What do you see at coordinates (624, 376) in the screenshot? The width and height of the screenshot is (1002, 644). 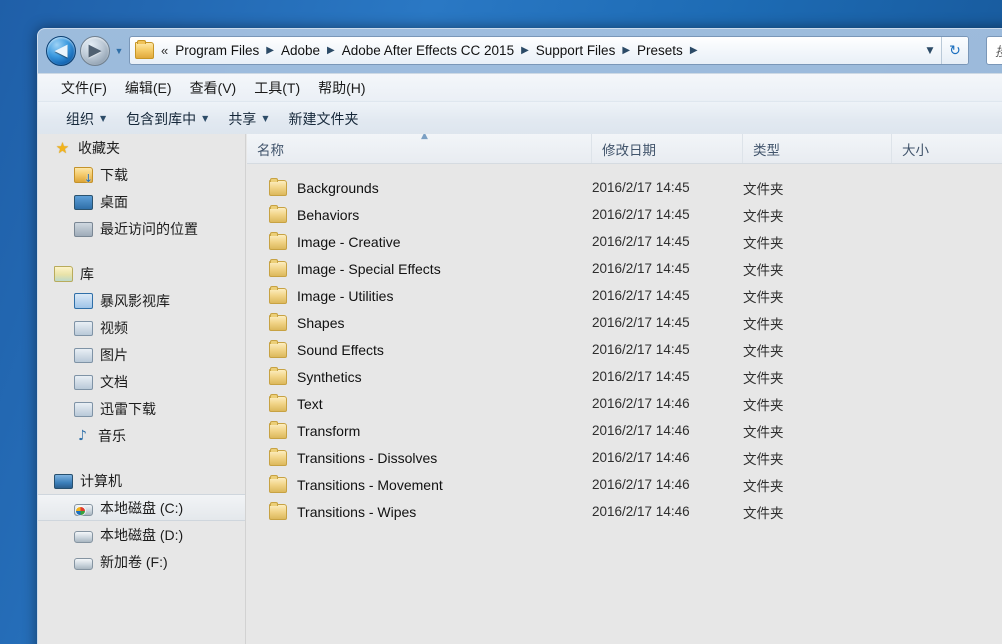 I see `table-row: Synthetics 2016/2/17 14:45 文件夹` at bounding box center [624, 376].